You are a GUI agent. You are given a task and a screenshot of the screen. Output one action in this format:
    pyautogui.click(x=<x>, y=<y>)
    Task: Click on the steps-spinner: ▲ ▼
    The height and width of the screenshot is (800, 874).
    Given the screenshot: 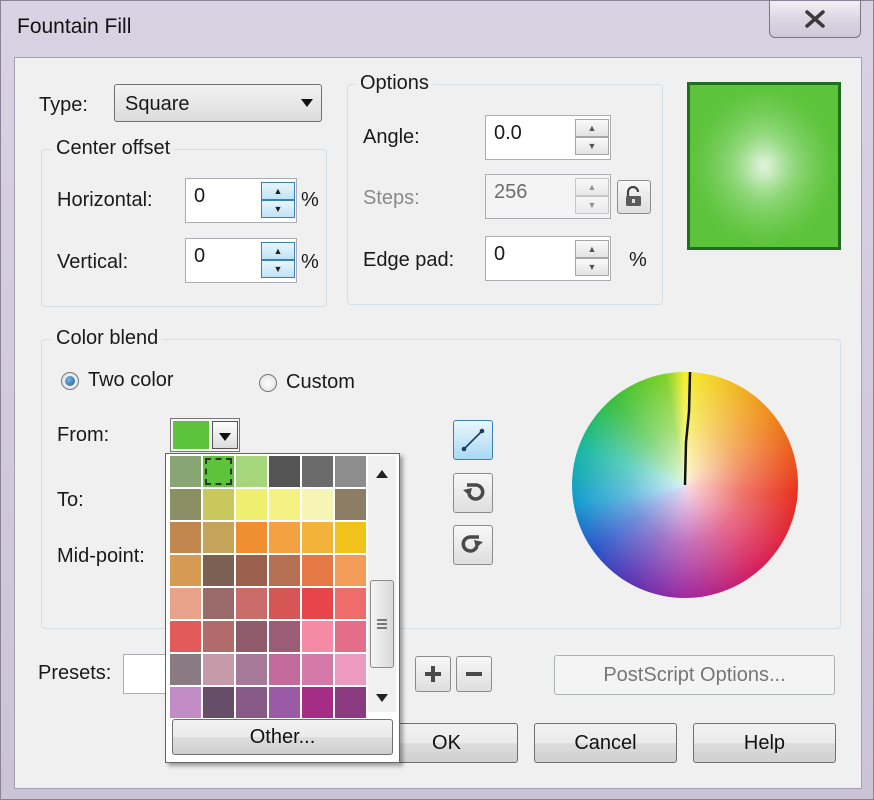 What is the action you would take?
    pyautogui.click(x=592, y=196)
    